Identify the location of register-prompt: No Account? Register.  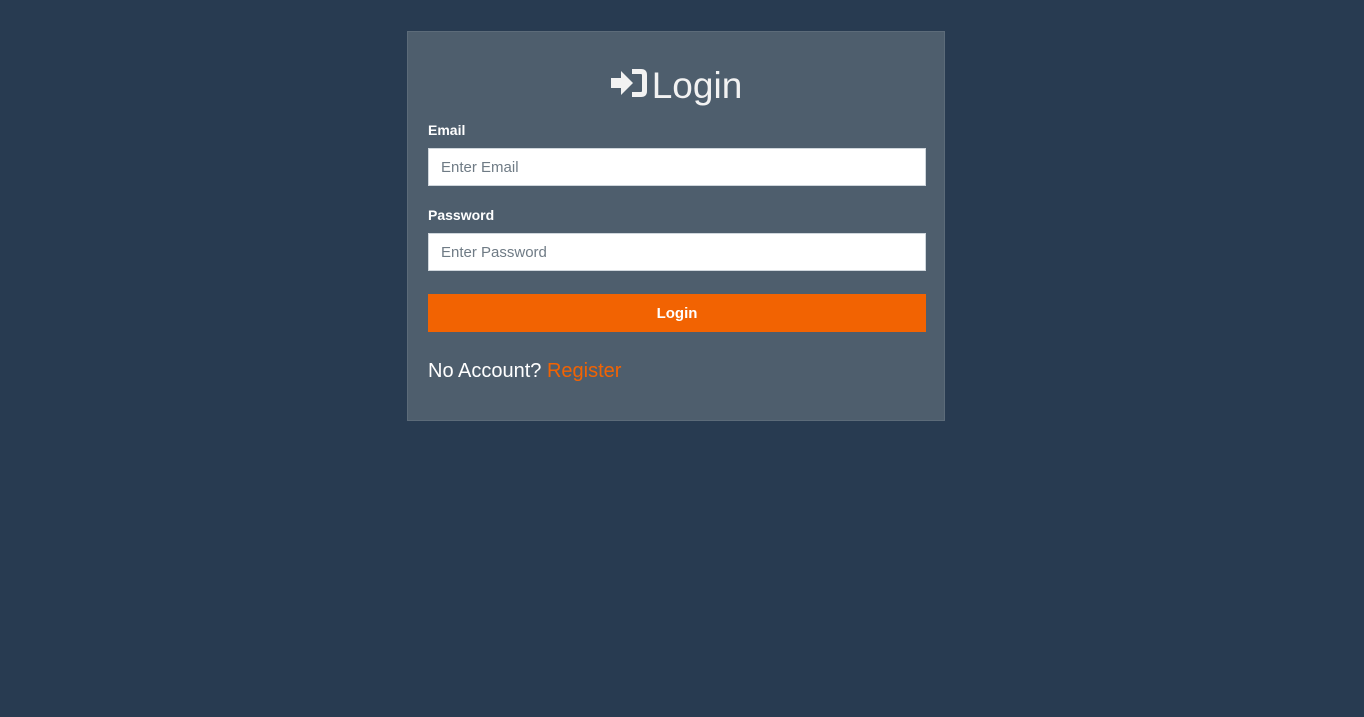
(524, 371).